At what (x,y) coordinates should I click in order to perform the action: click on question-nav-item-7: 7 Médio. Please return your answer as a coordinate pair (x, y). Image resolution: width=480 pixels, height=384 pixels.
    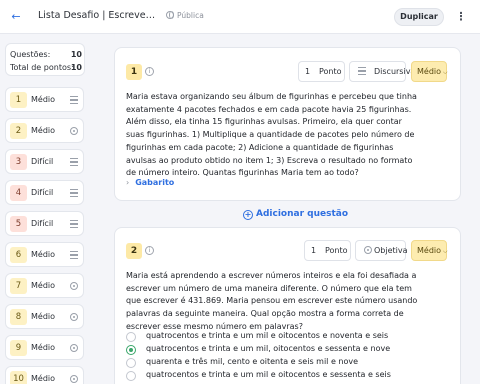
    Looking at the image, I should click on (44, 285).